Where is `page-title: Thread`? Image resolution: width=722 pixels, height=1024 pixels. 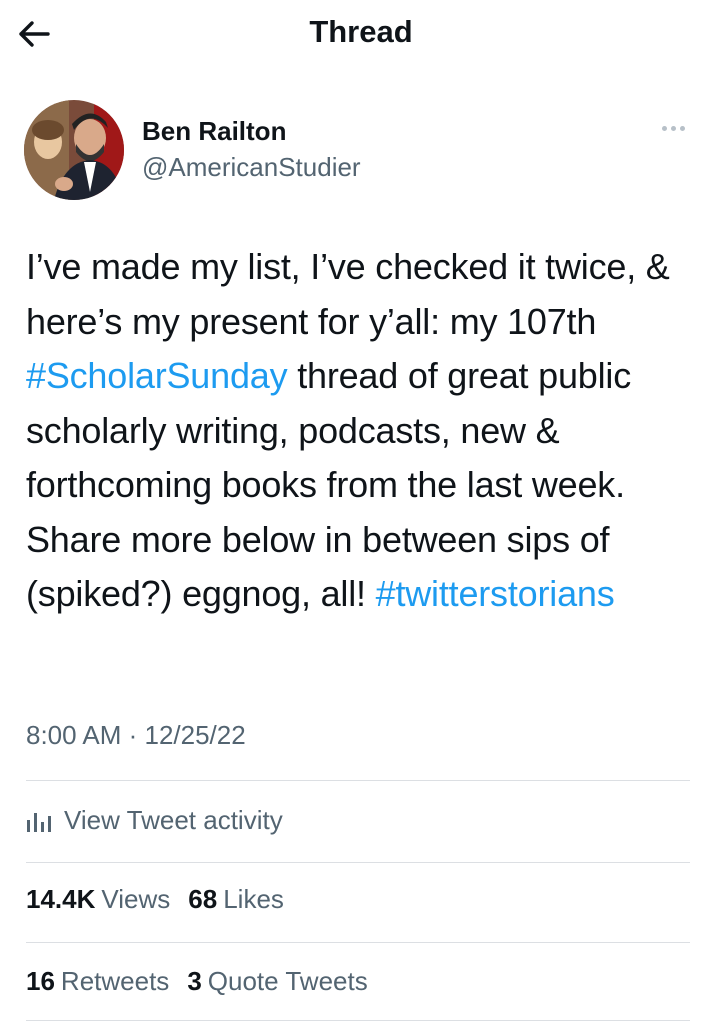
page-title: Thread is located at coordinates (361, 31).